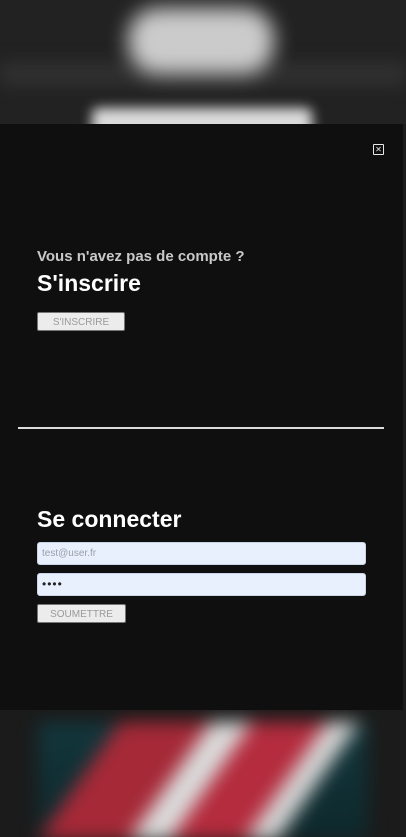 Image resolution: width=406 pixels, height=837 pixels. Describe the element at coordinates (203, 779) in the screenshot. I see `background-image` at that location.